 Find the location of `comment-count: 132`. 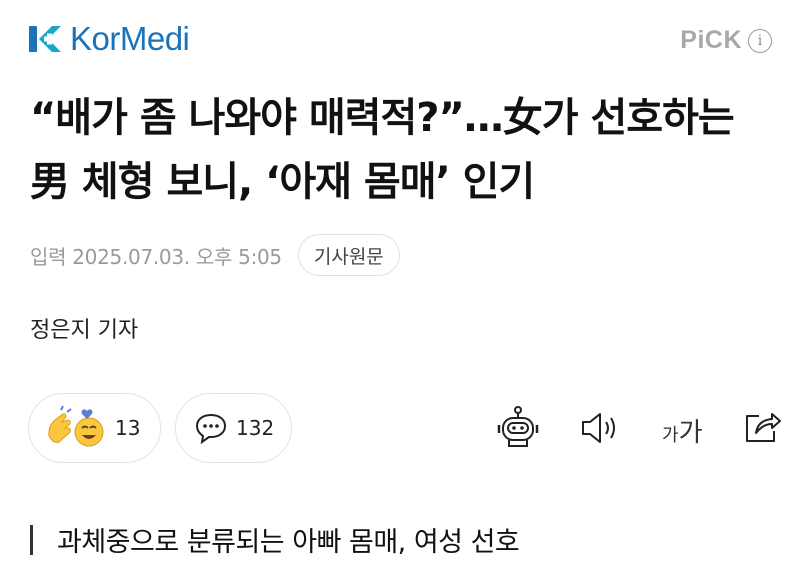

comment-count: 132 is located at coordinates (255, 428).